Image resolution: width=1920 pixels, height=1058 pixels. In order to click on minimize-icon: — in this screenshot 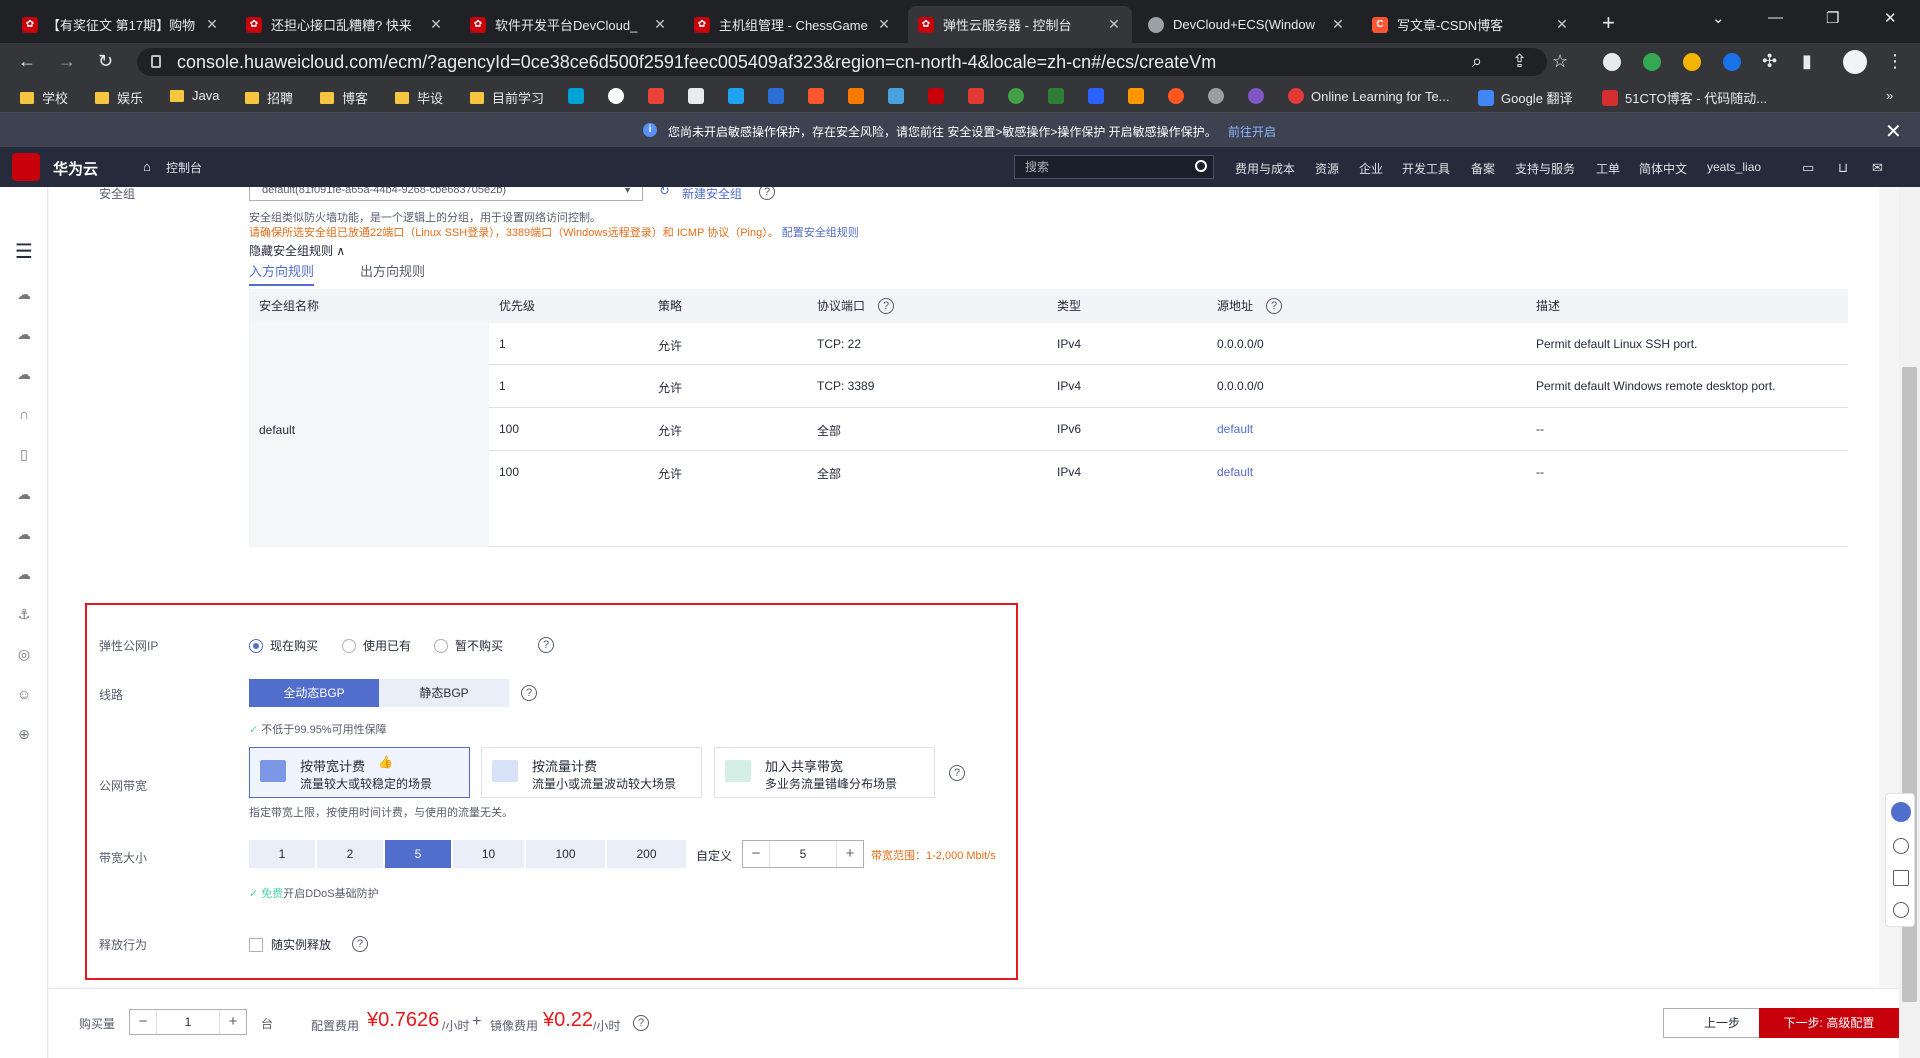, I will do `click(1775, 17)`.